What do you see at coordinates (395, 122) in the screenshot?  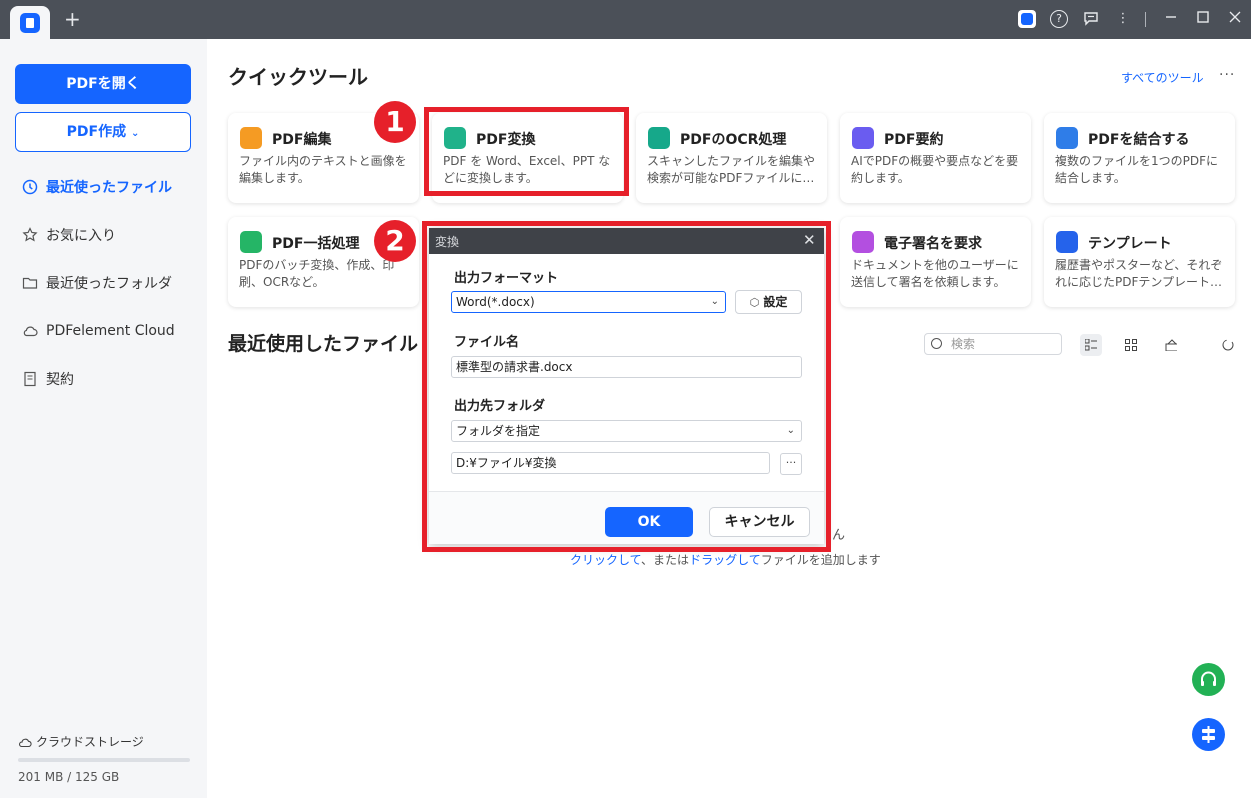 I see `step-marker-1: 1` at bounding box center [395, 122].